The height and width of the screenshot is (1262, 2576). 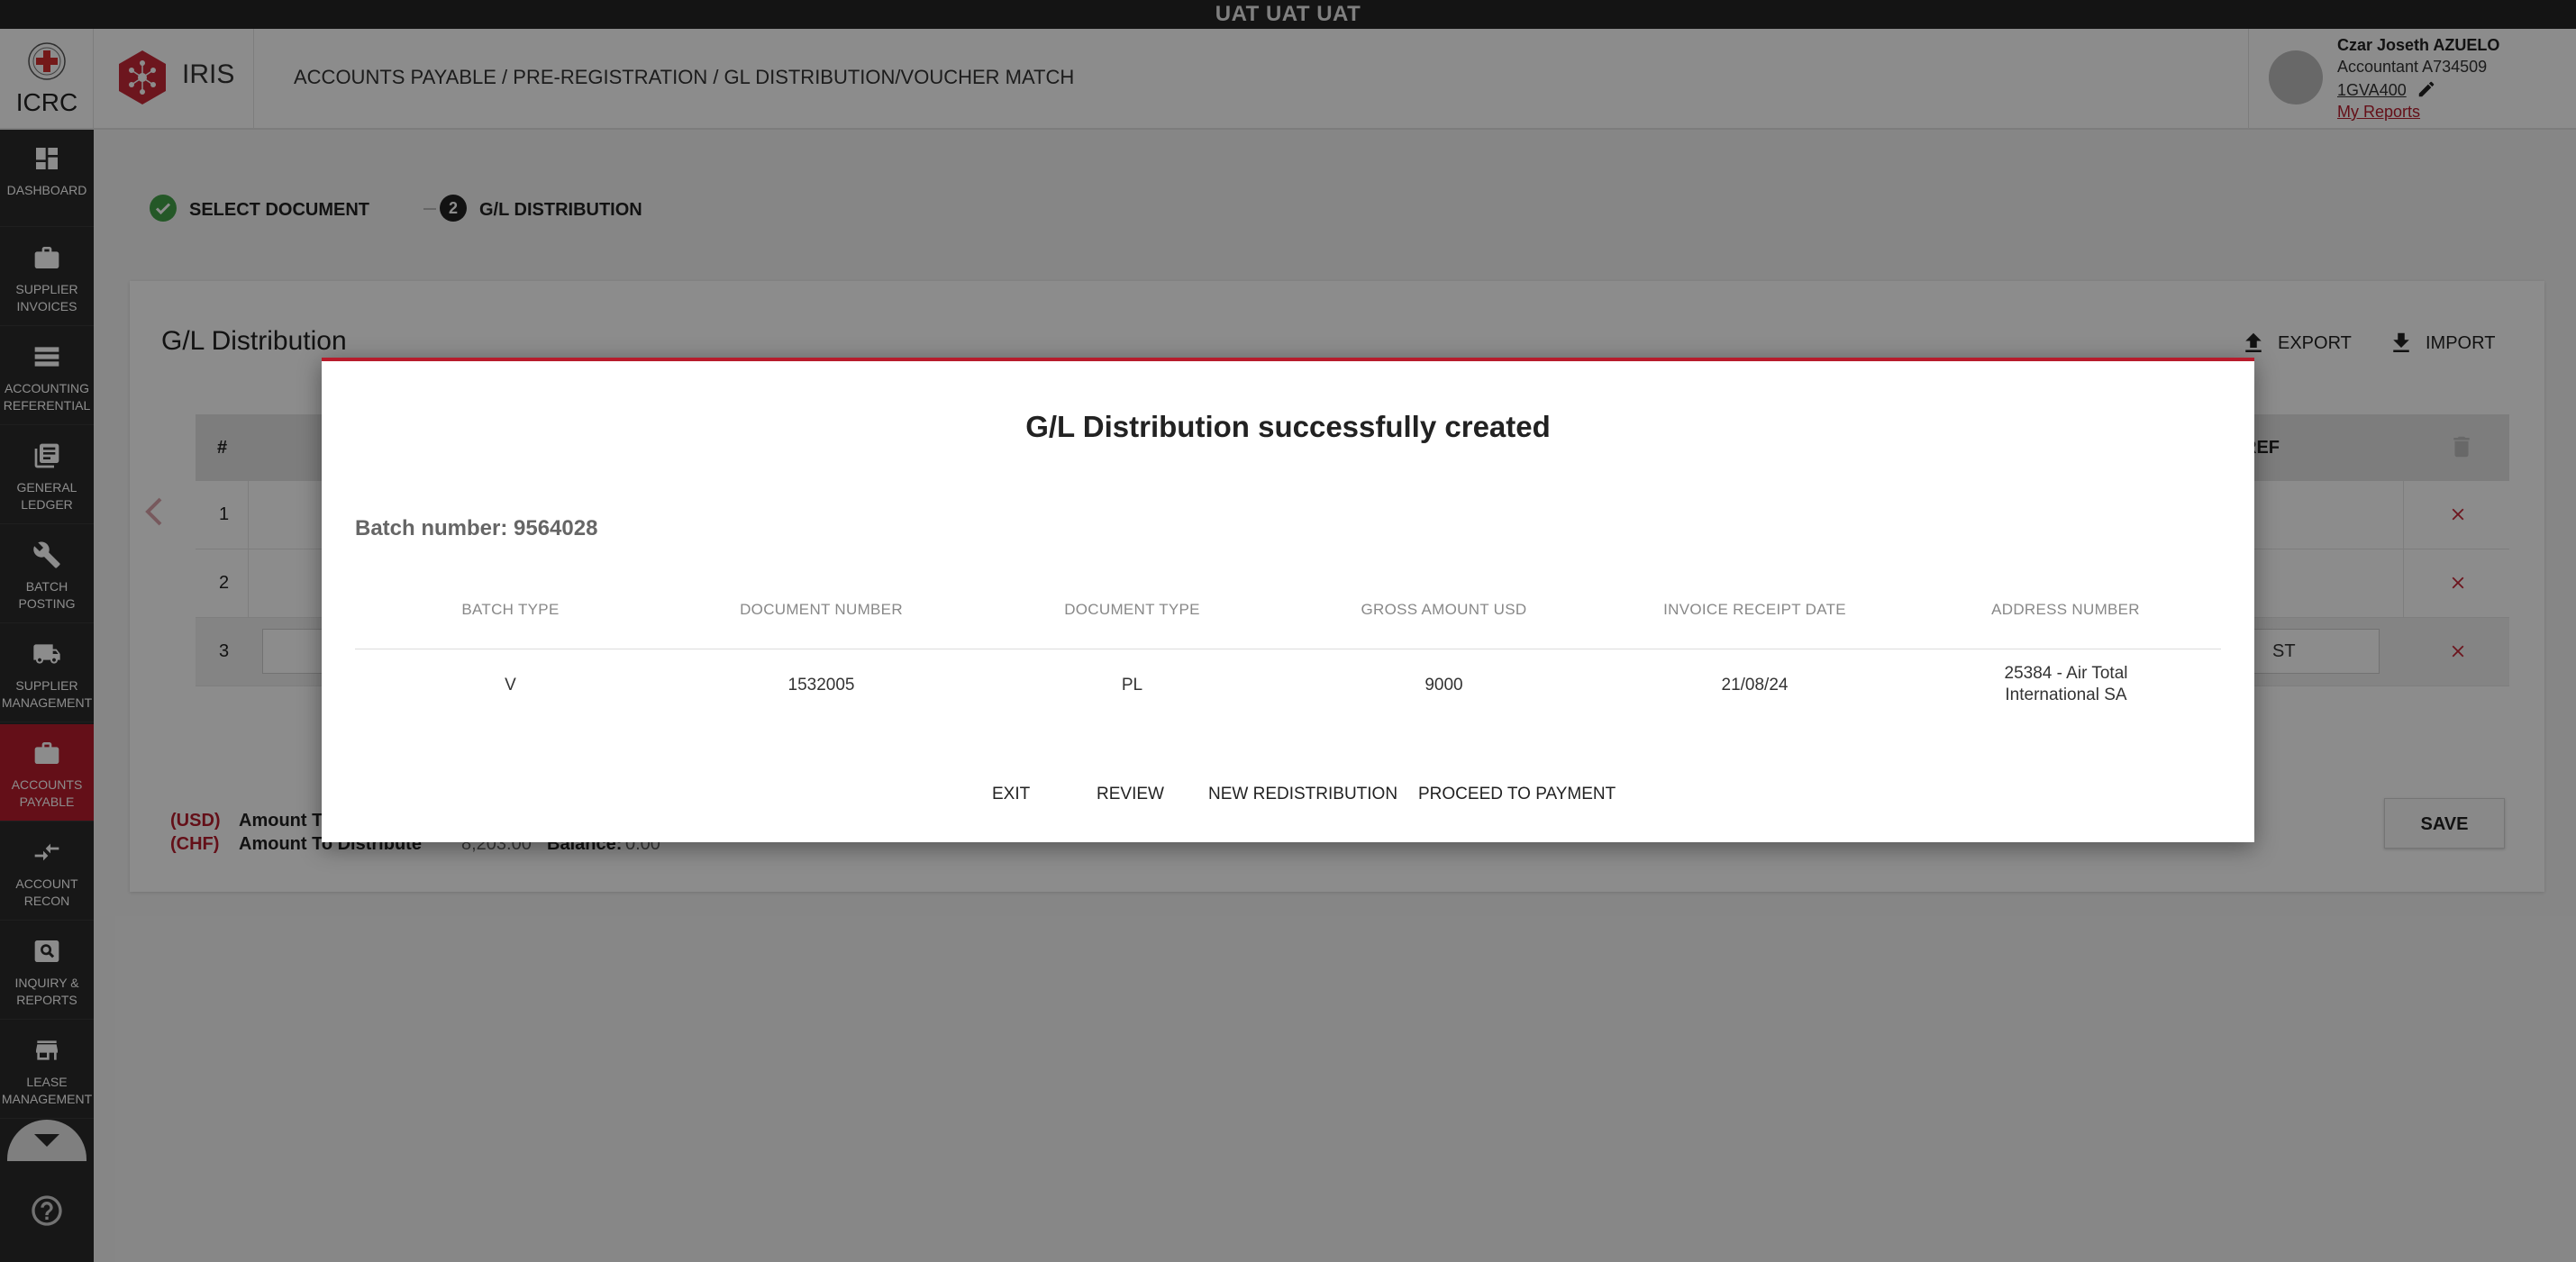 I want to click on column-header: BATCH TYPE, so click(x=510, y=609).